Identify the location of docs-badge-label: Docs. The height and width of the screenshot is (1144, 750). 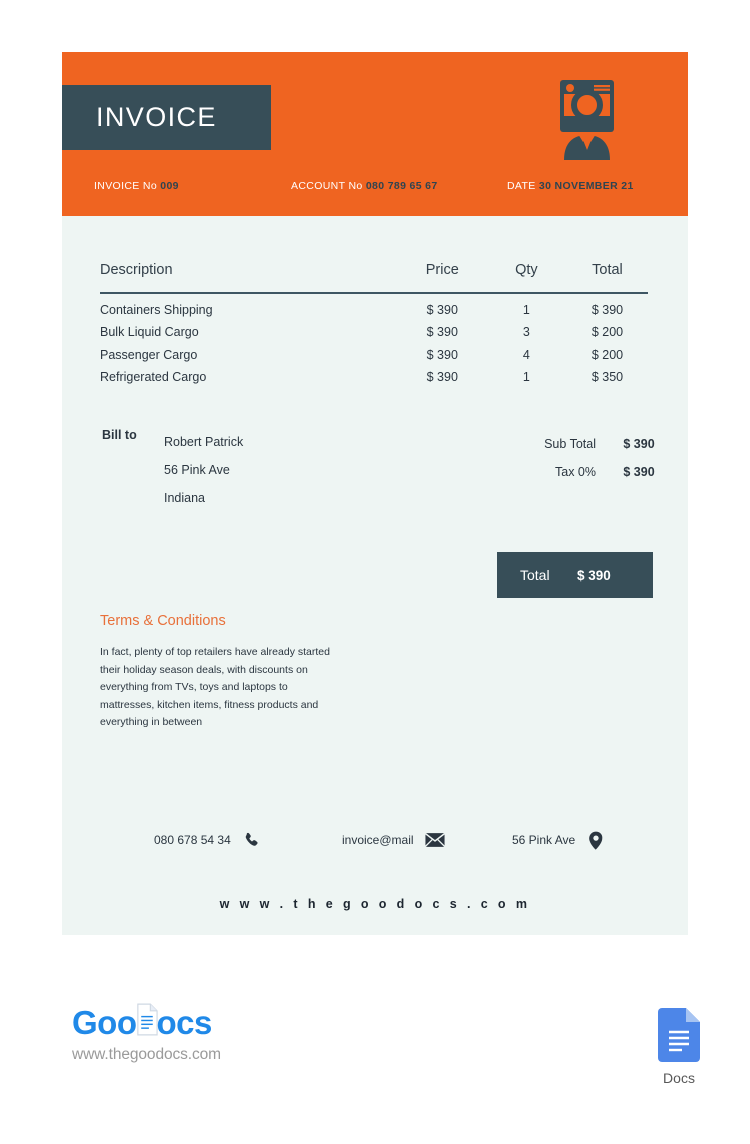
(679, 1078).